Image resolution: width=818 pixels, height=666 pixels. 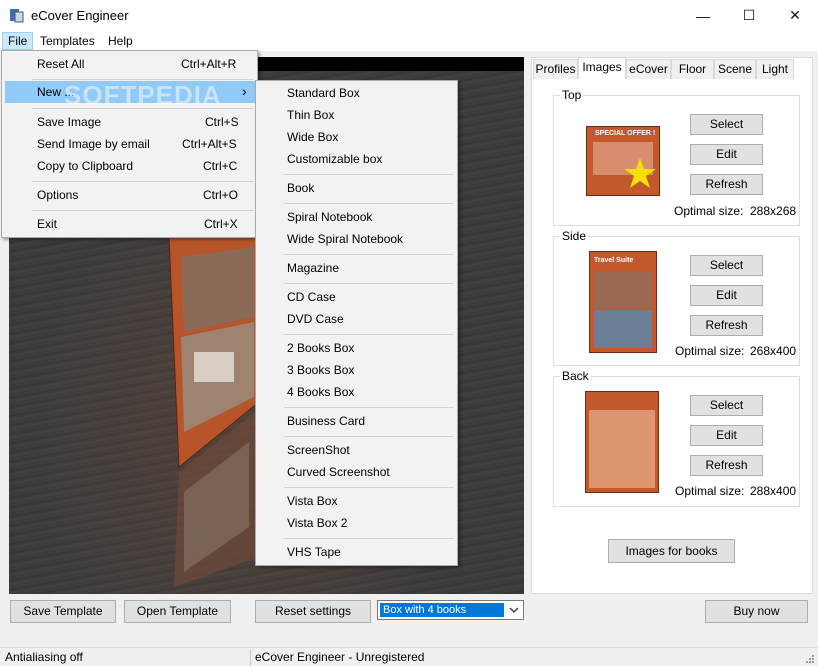 I want to click on menu-reset-all: Reset All, so click(x=60, y=64).